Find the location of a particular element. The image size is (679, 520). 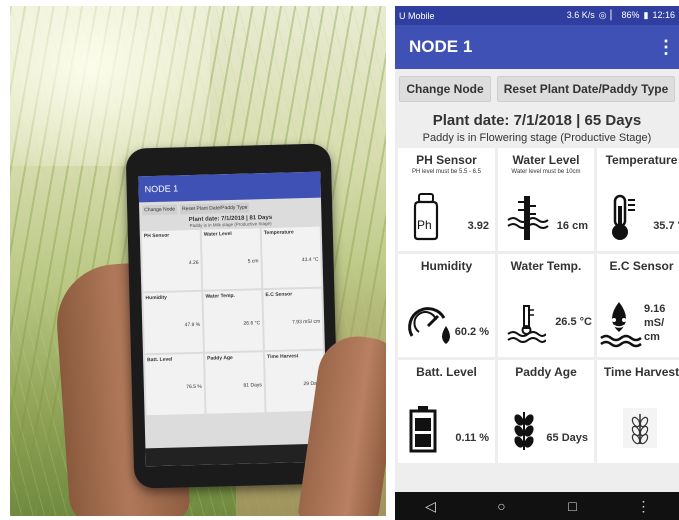

photo-cell-title: Humidity is located at coordinates (156, 298).